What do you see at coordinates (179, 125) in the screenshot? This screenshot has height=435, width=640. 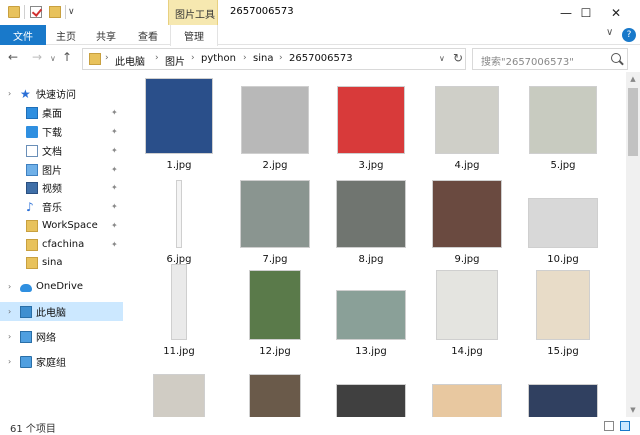 I see `file-item: 1.jpg` at bounding box center [179, 125].